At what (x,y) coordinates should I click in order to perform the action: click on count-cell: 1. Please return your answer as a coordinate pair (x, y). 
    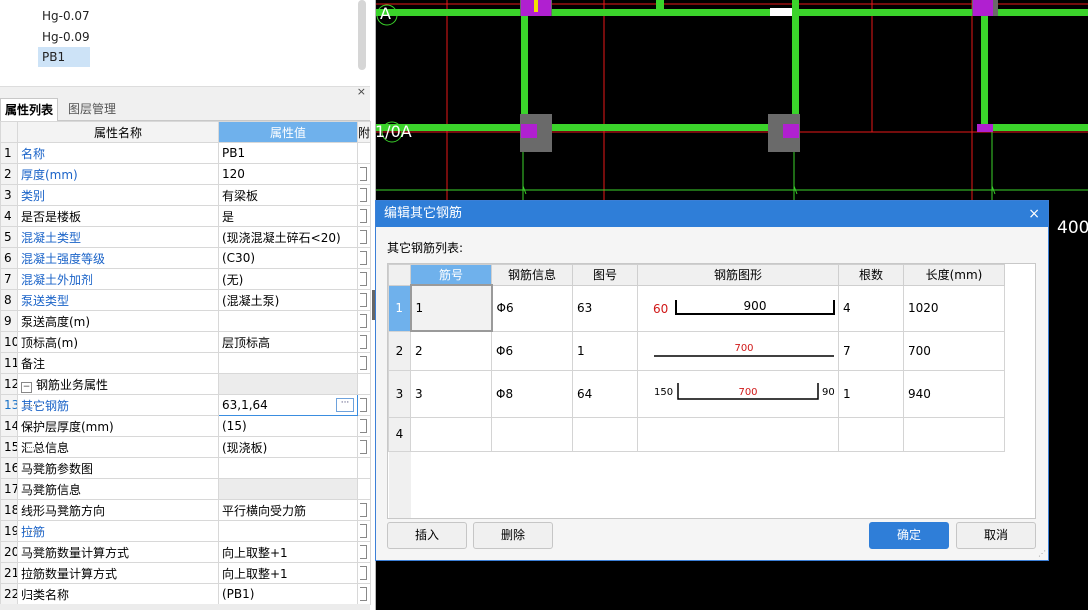
    Looking at the image, I should click on (871, 393).